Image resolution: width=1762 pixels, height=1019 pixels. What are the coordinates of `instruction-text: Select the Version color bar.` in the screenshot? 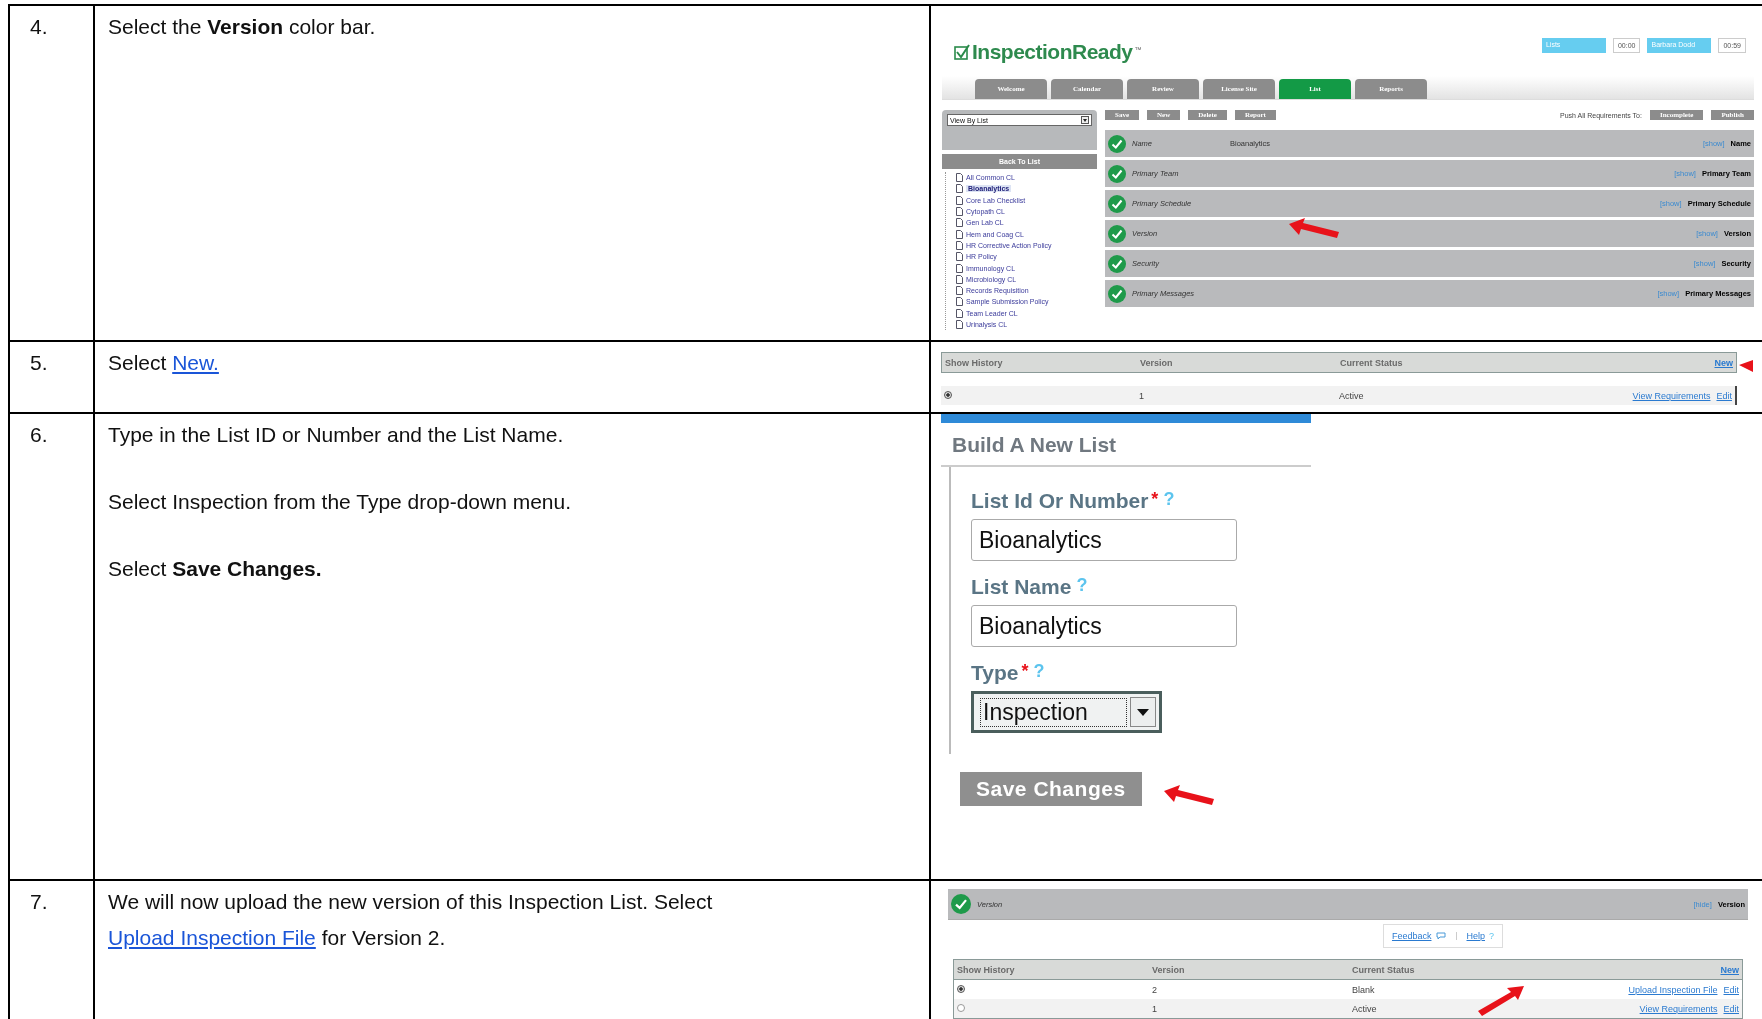 It's located at (242, 27).